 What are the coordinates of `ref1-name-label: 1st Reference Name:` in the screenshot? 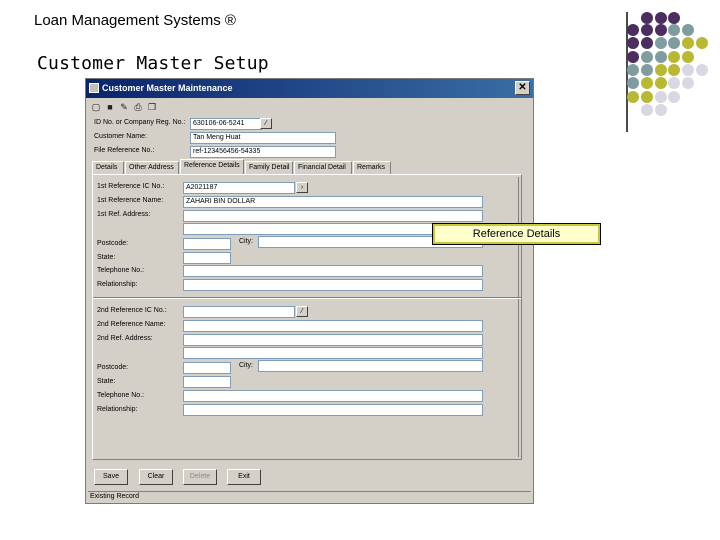 It's located at (130, 200).